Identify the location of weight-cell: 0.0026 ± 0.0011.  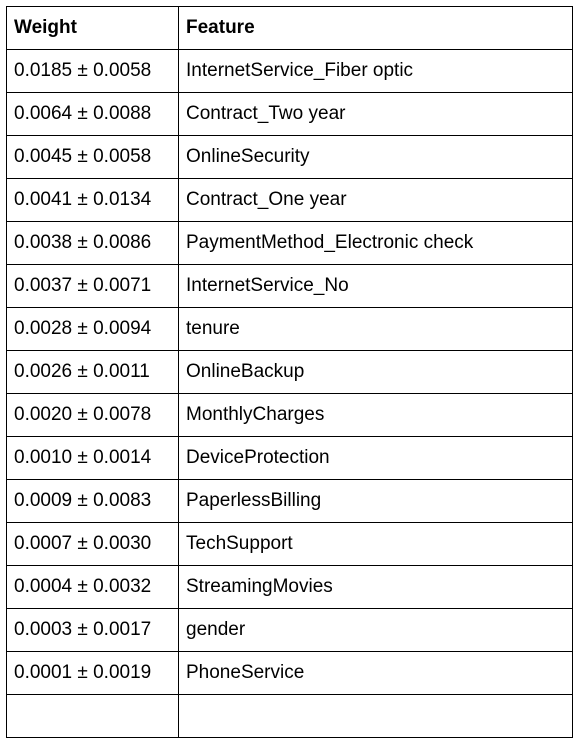
(92, 372).